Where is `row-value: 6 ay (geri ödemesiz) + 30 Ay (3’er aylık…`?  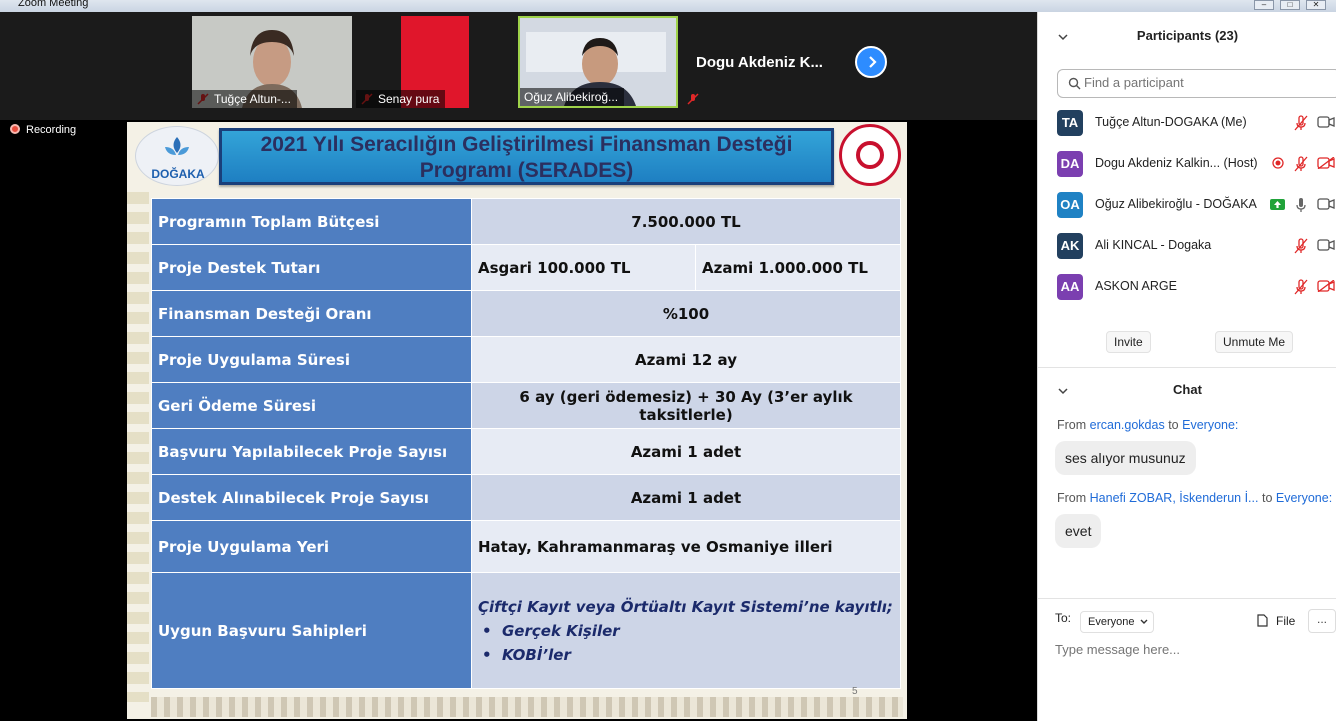 row-value: 6 ay (geri ödemesiz) + 30 Ay (3’er aylık… is located at coordinates (686, 405).